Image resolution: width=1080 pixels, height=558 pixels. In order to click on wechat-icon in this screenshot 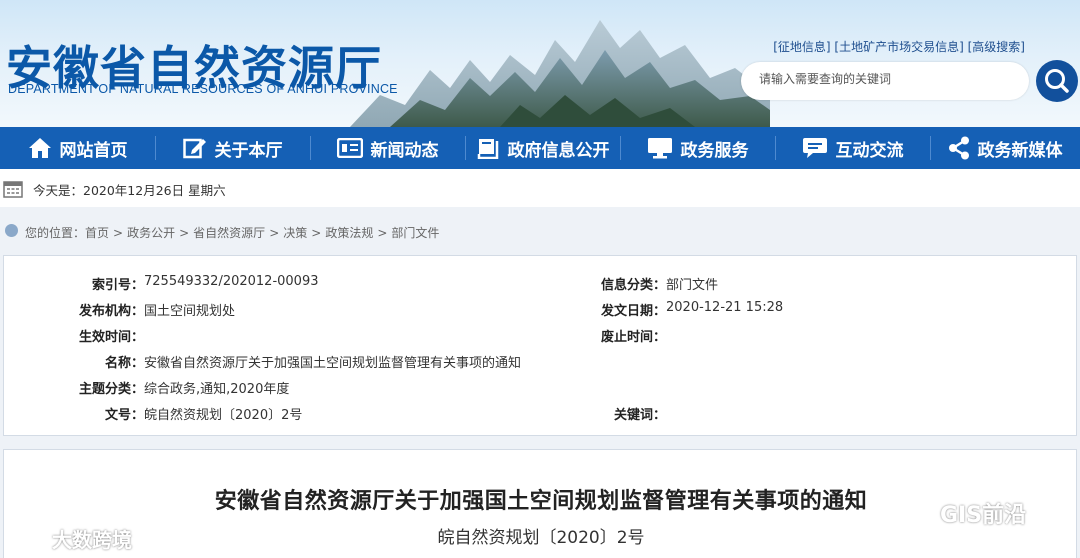, I will do `click(918, 512)`.